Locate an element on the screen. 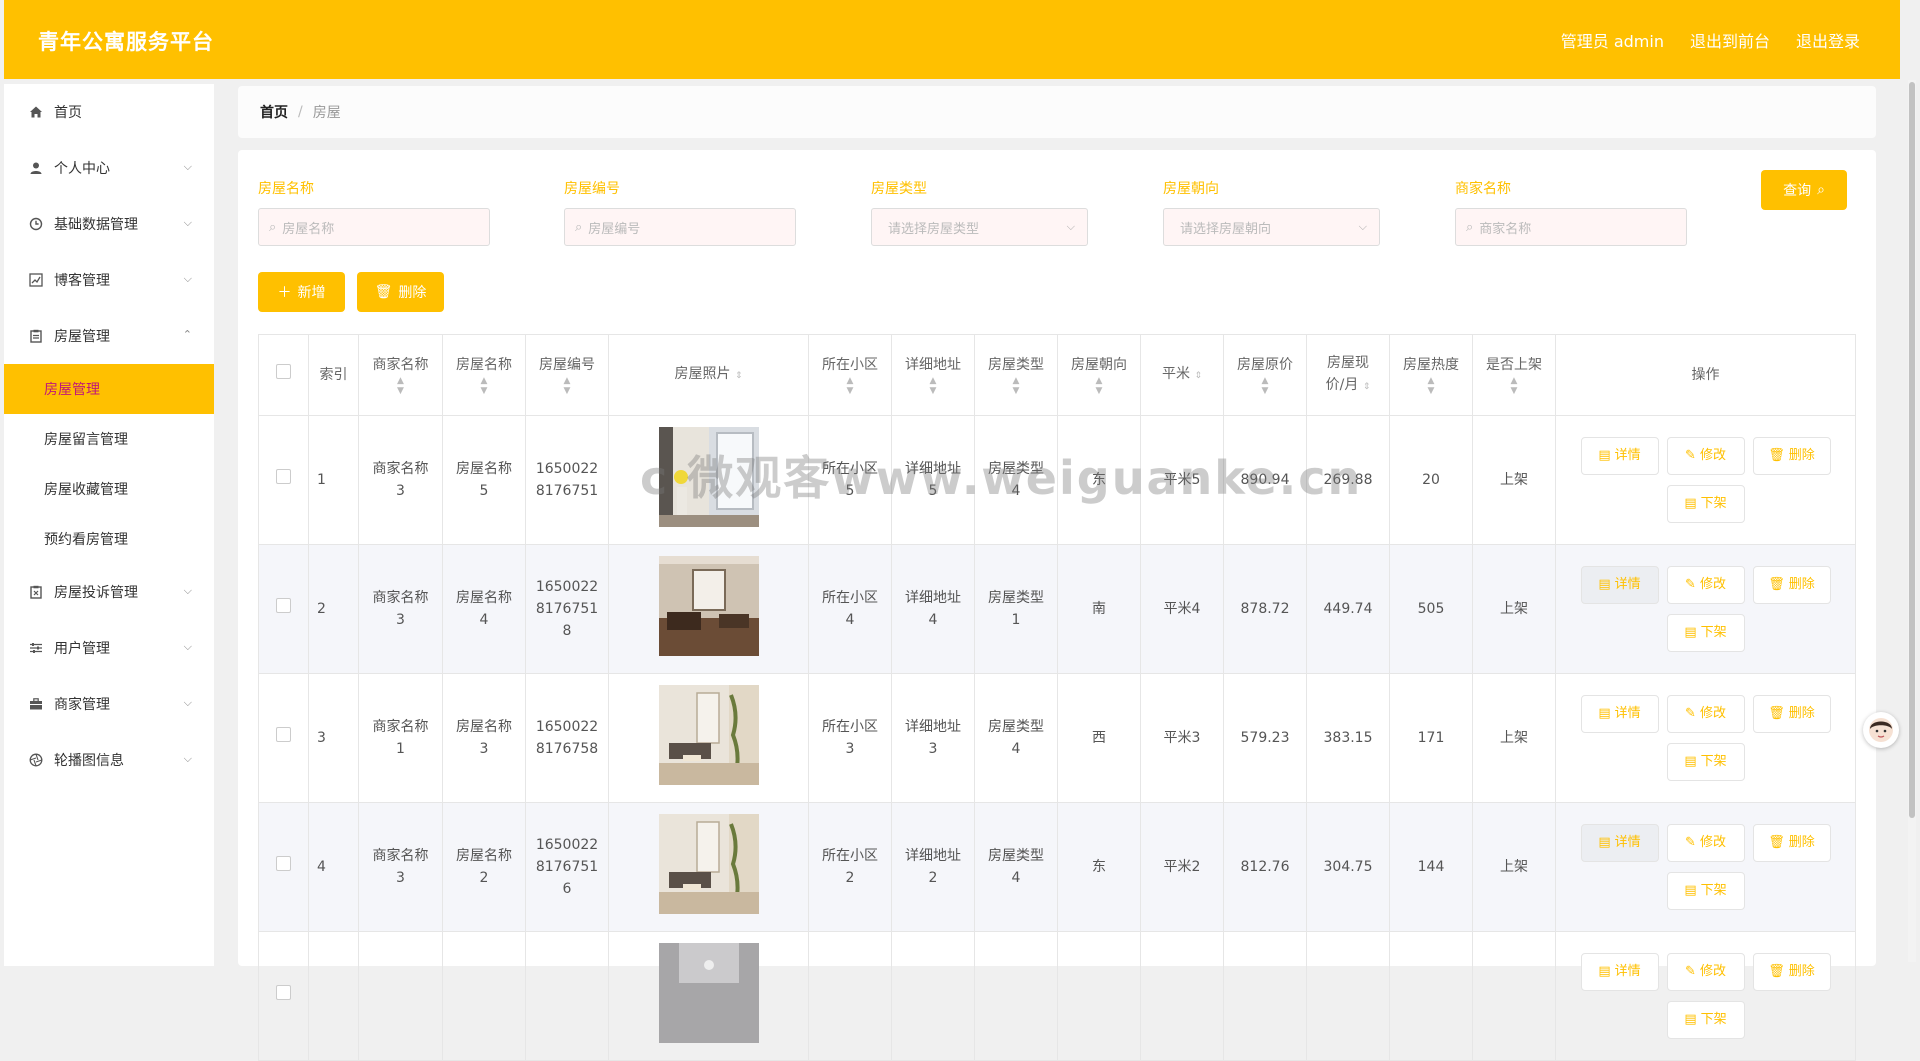  header-community: 所在小区 ▲ ▼ is located at coordinates (850, 375).